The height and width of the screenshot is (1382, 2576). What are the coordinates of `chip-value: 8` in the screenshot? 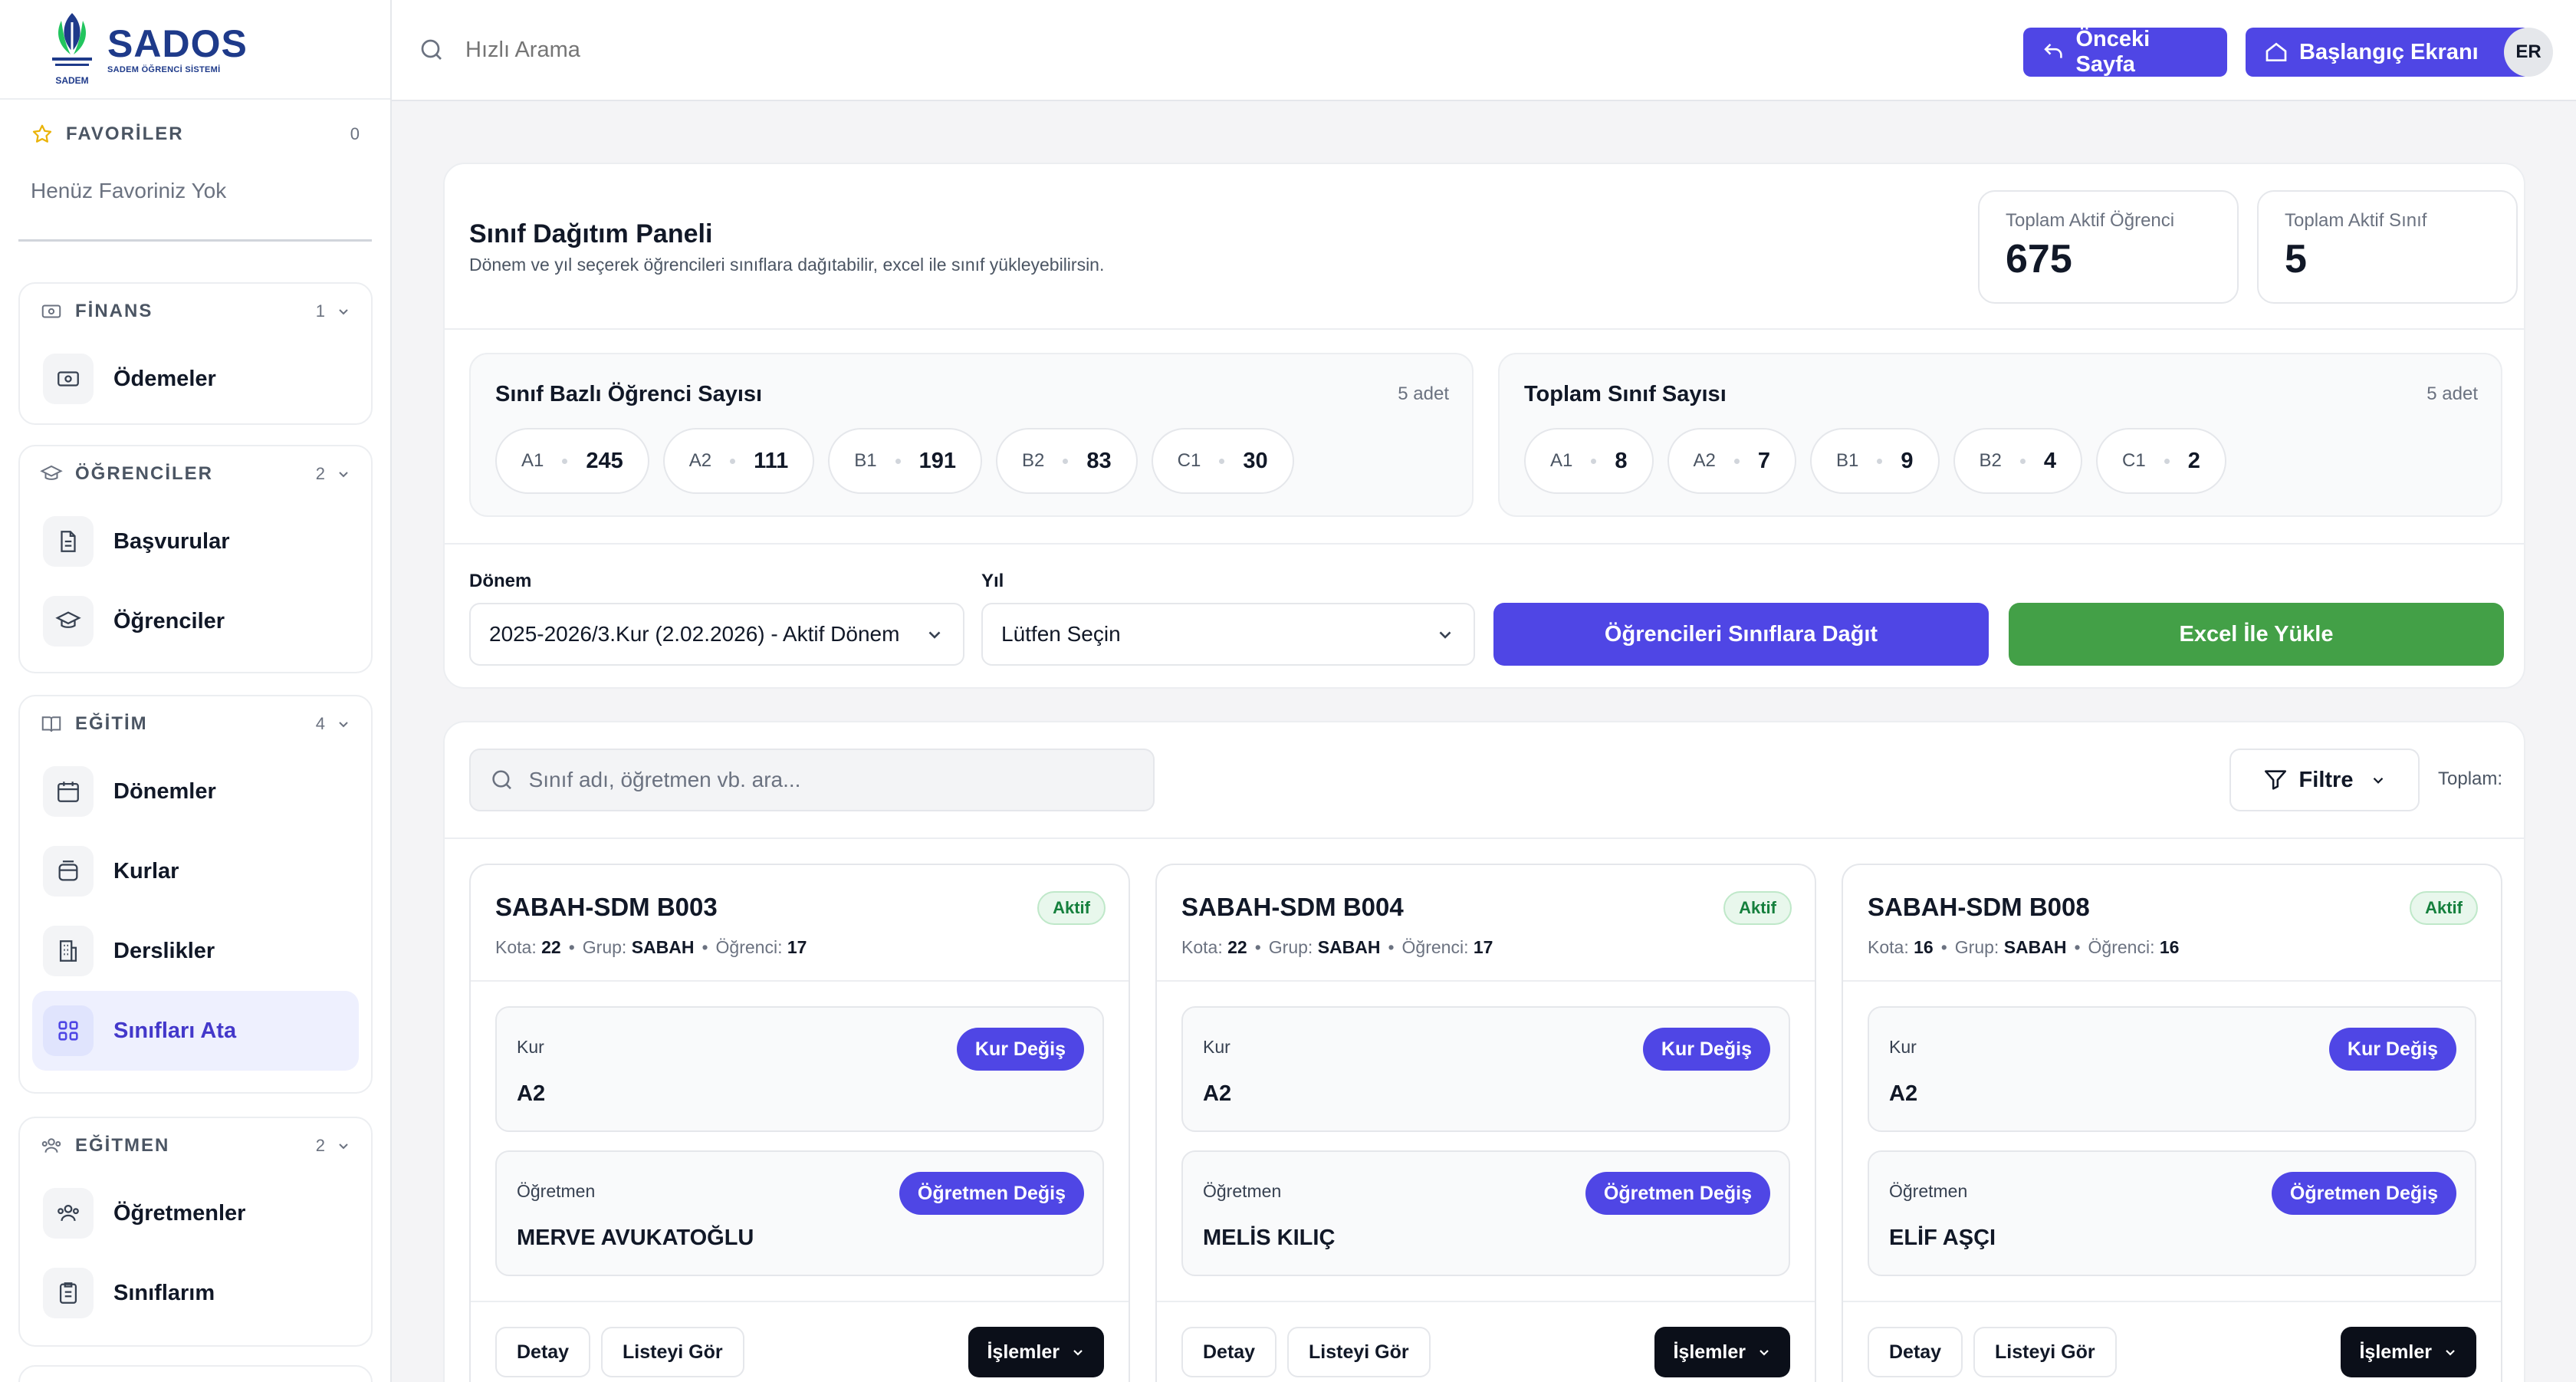 It's located at (1621, 460).